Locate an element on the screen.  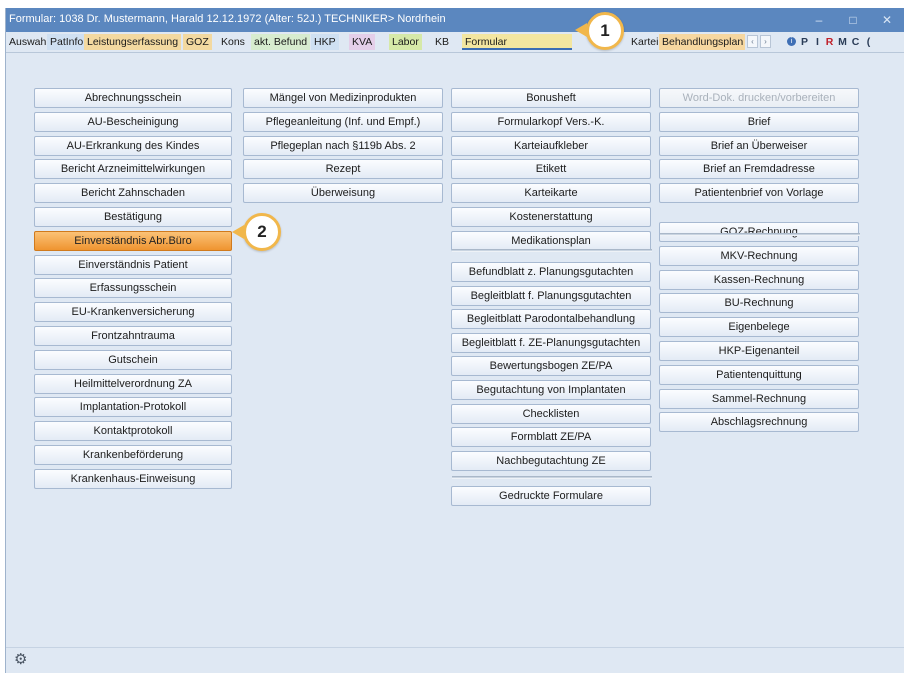
form-button-bu-rechnung: BU-Rechnung is located at coordinates (759, 303).